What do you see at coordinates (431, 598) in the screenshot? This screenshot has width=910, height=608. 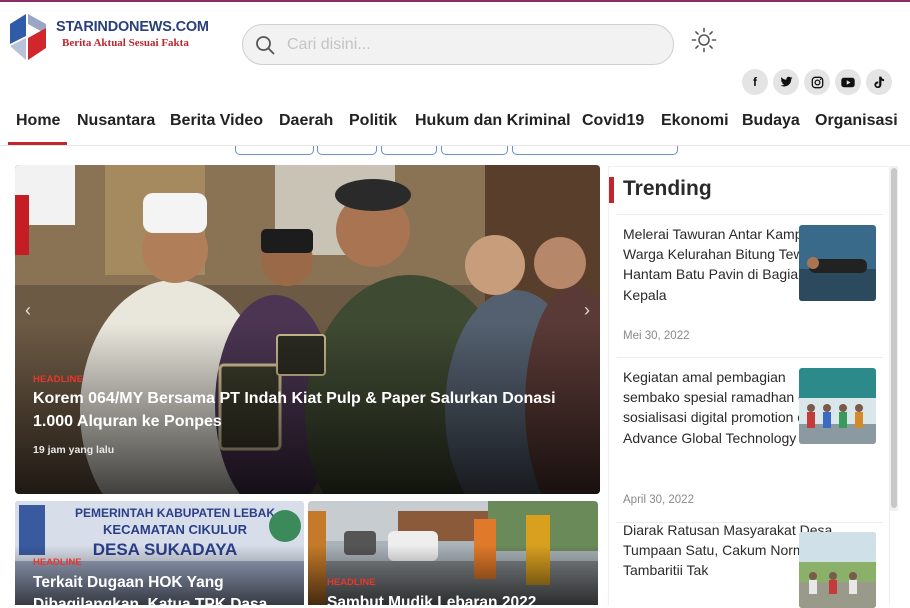 I see `card-title: Sambut Mudik Lebaran 2022` at bounding box center [431, 598].